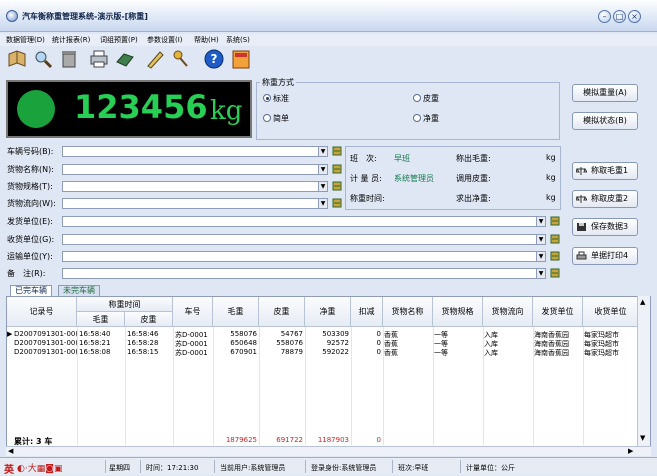  What do you see at coordinates (195, 186) in the screenshot?
I see `goods-spec-combo: ▼` at bounding box center [195, 186].